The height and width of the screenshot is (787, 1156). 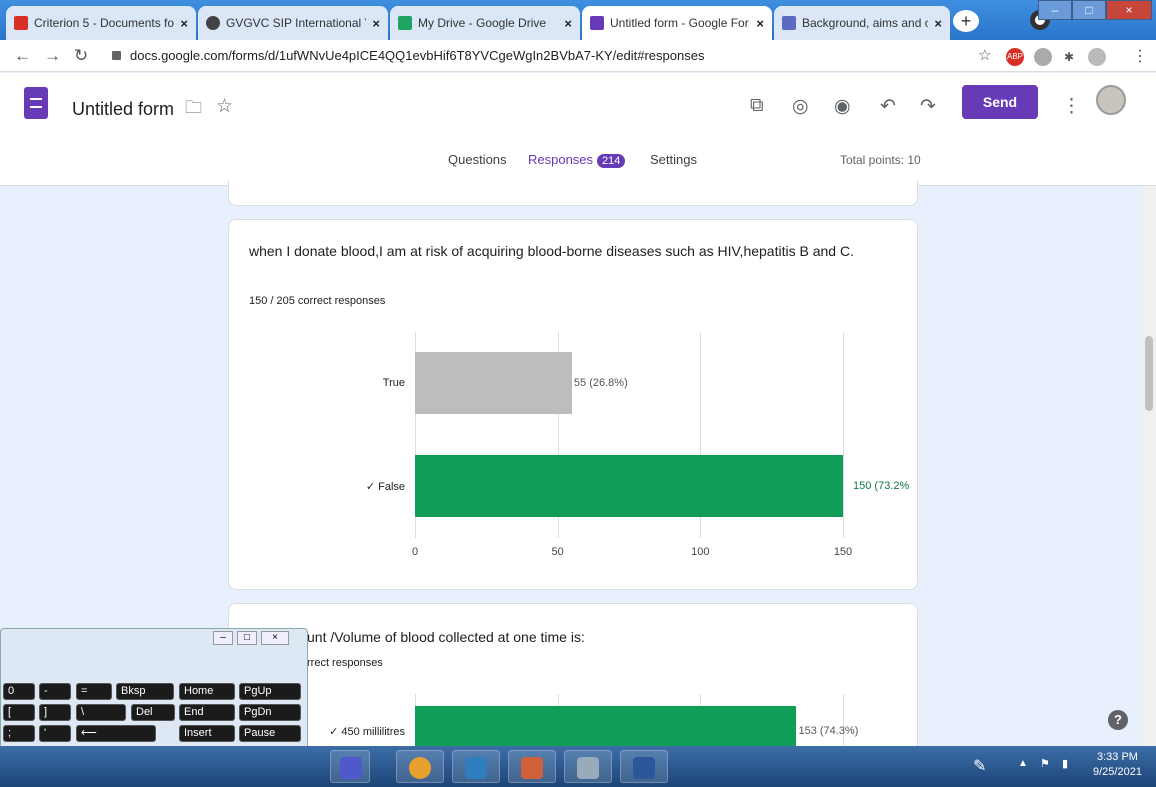 I want to click on browser-tab-active: Untitled form - Google For ×, so click(x=677, y=23).